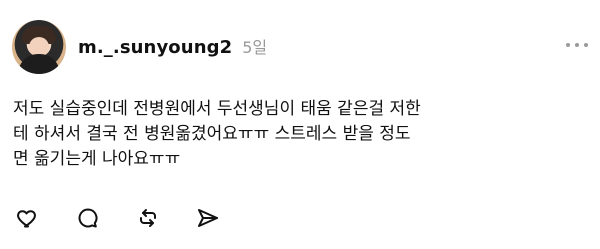 The height and width of the screenshot is (249, 600). Describe the element at coordinates (208, 218) in the screenshot. I see `share-icon` at that location.